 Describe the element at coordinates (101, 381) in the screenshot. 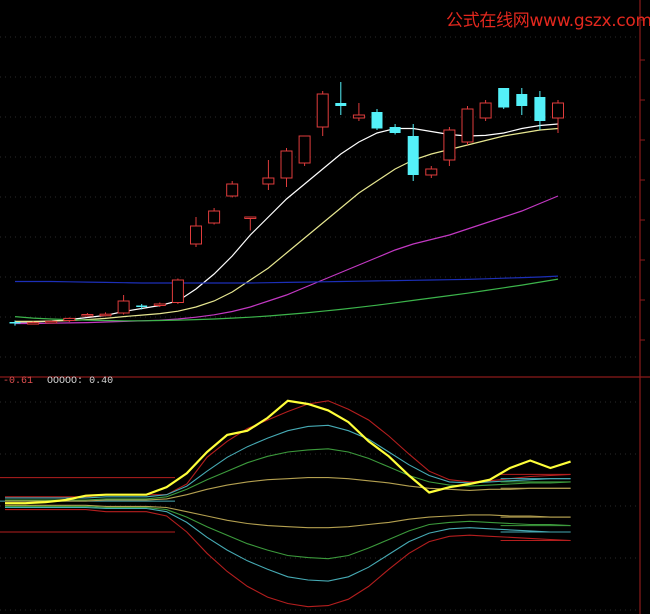

I see `indicator-value-2: 0.40` at that location.